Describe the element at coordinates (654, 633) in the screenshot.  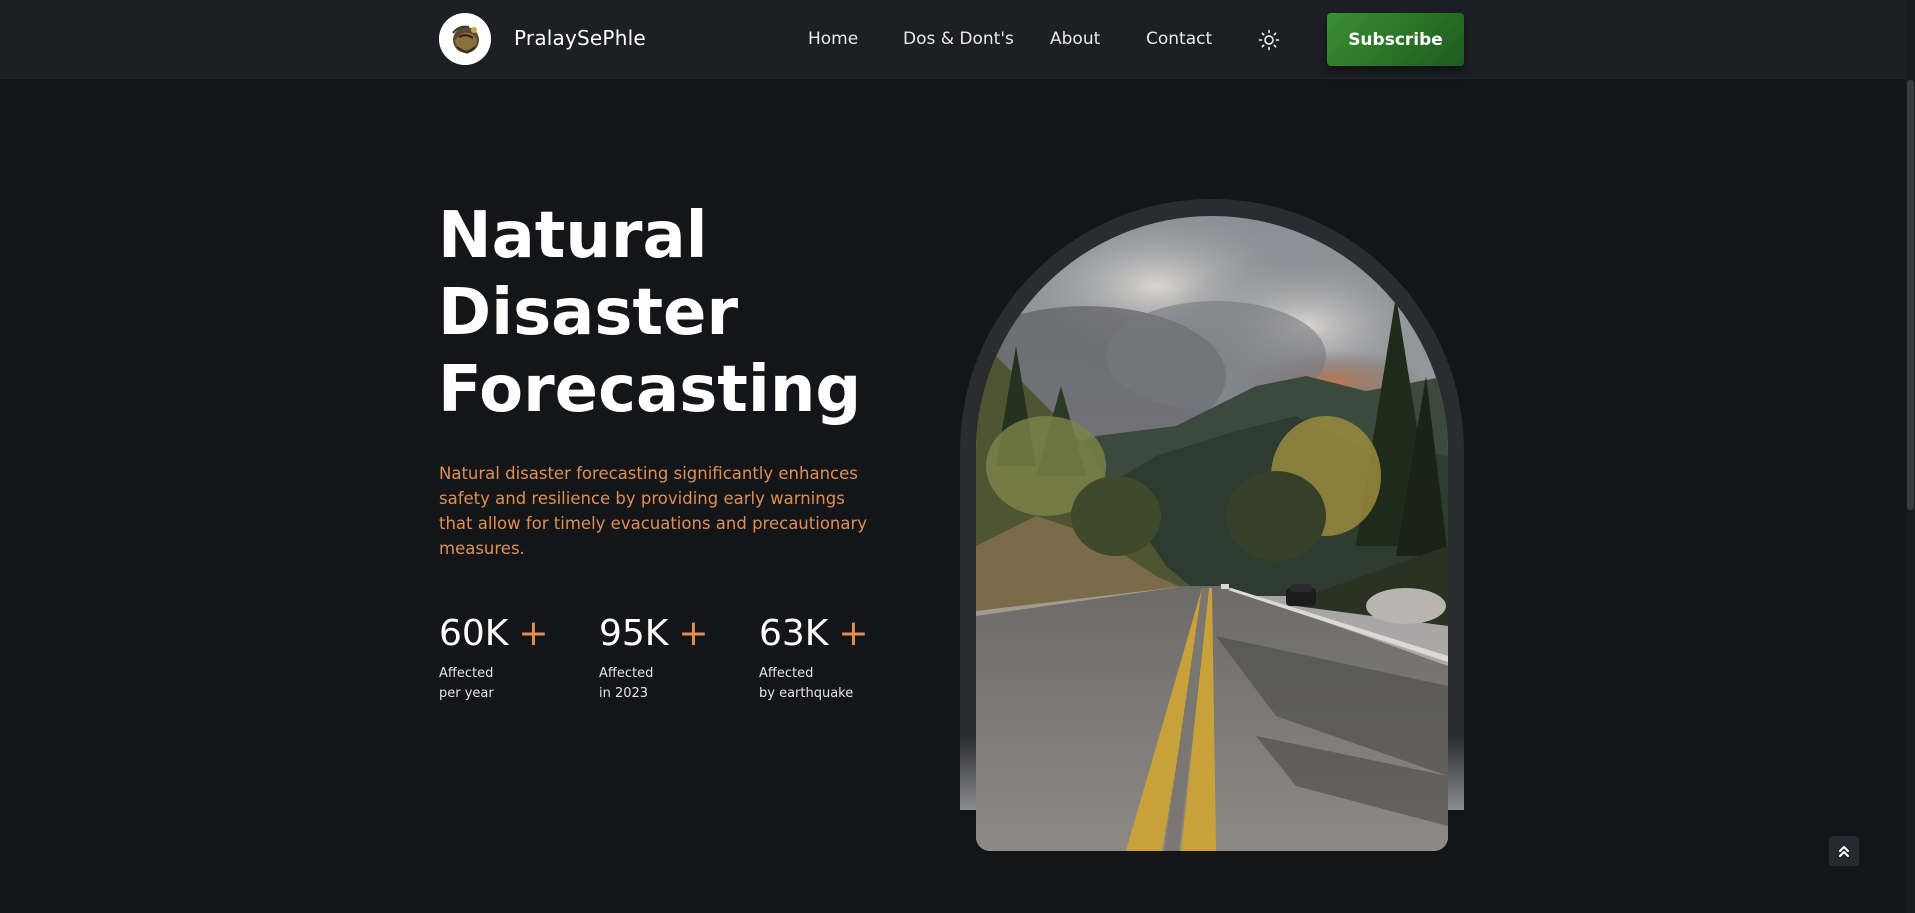
I see `stat-value: 95K +` at that location.